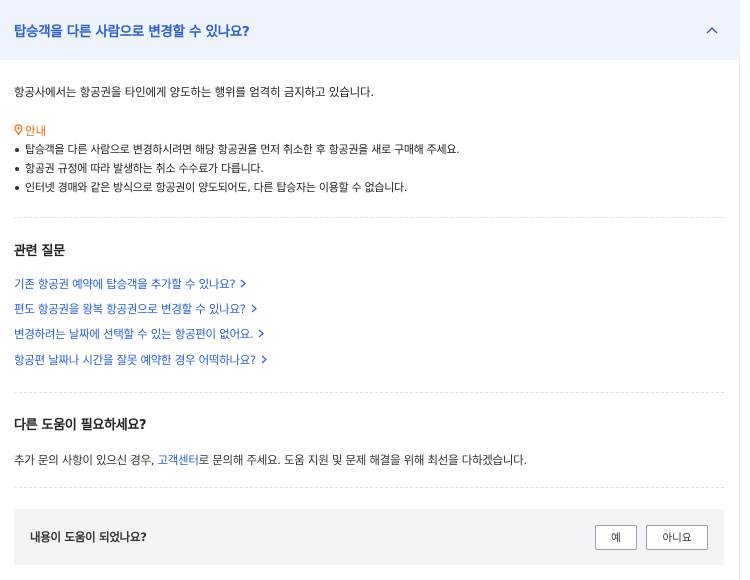 This screenshot has width=750, height=580. I want to click on related-question-label: 변경하려는 날짜에 선택할 수 있는 항공편이 없어요., so click(134, 334).